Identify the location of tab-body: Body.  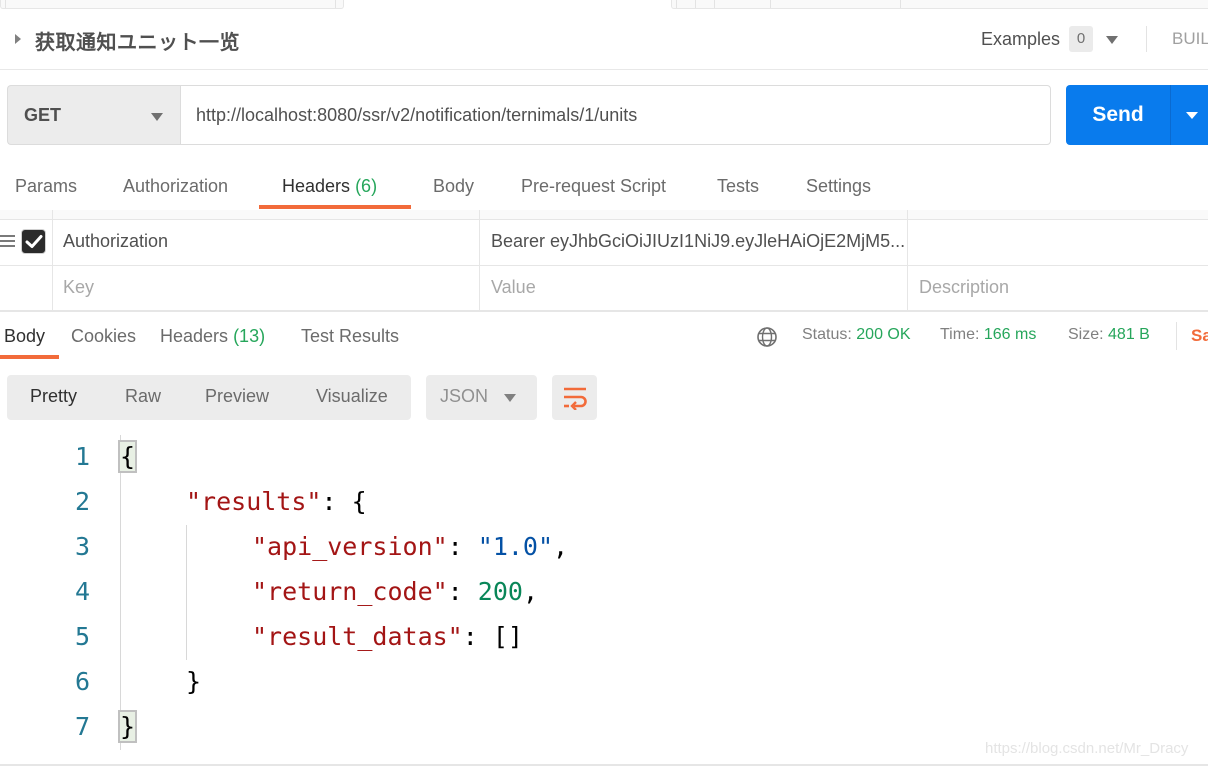
(453, 186).